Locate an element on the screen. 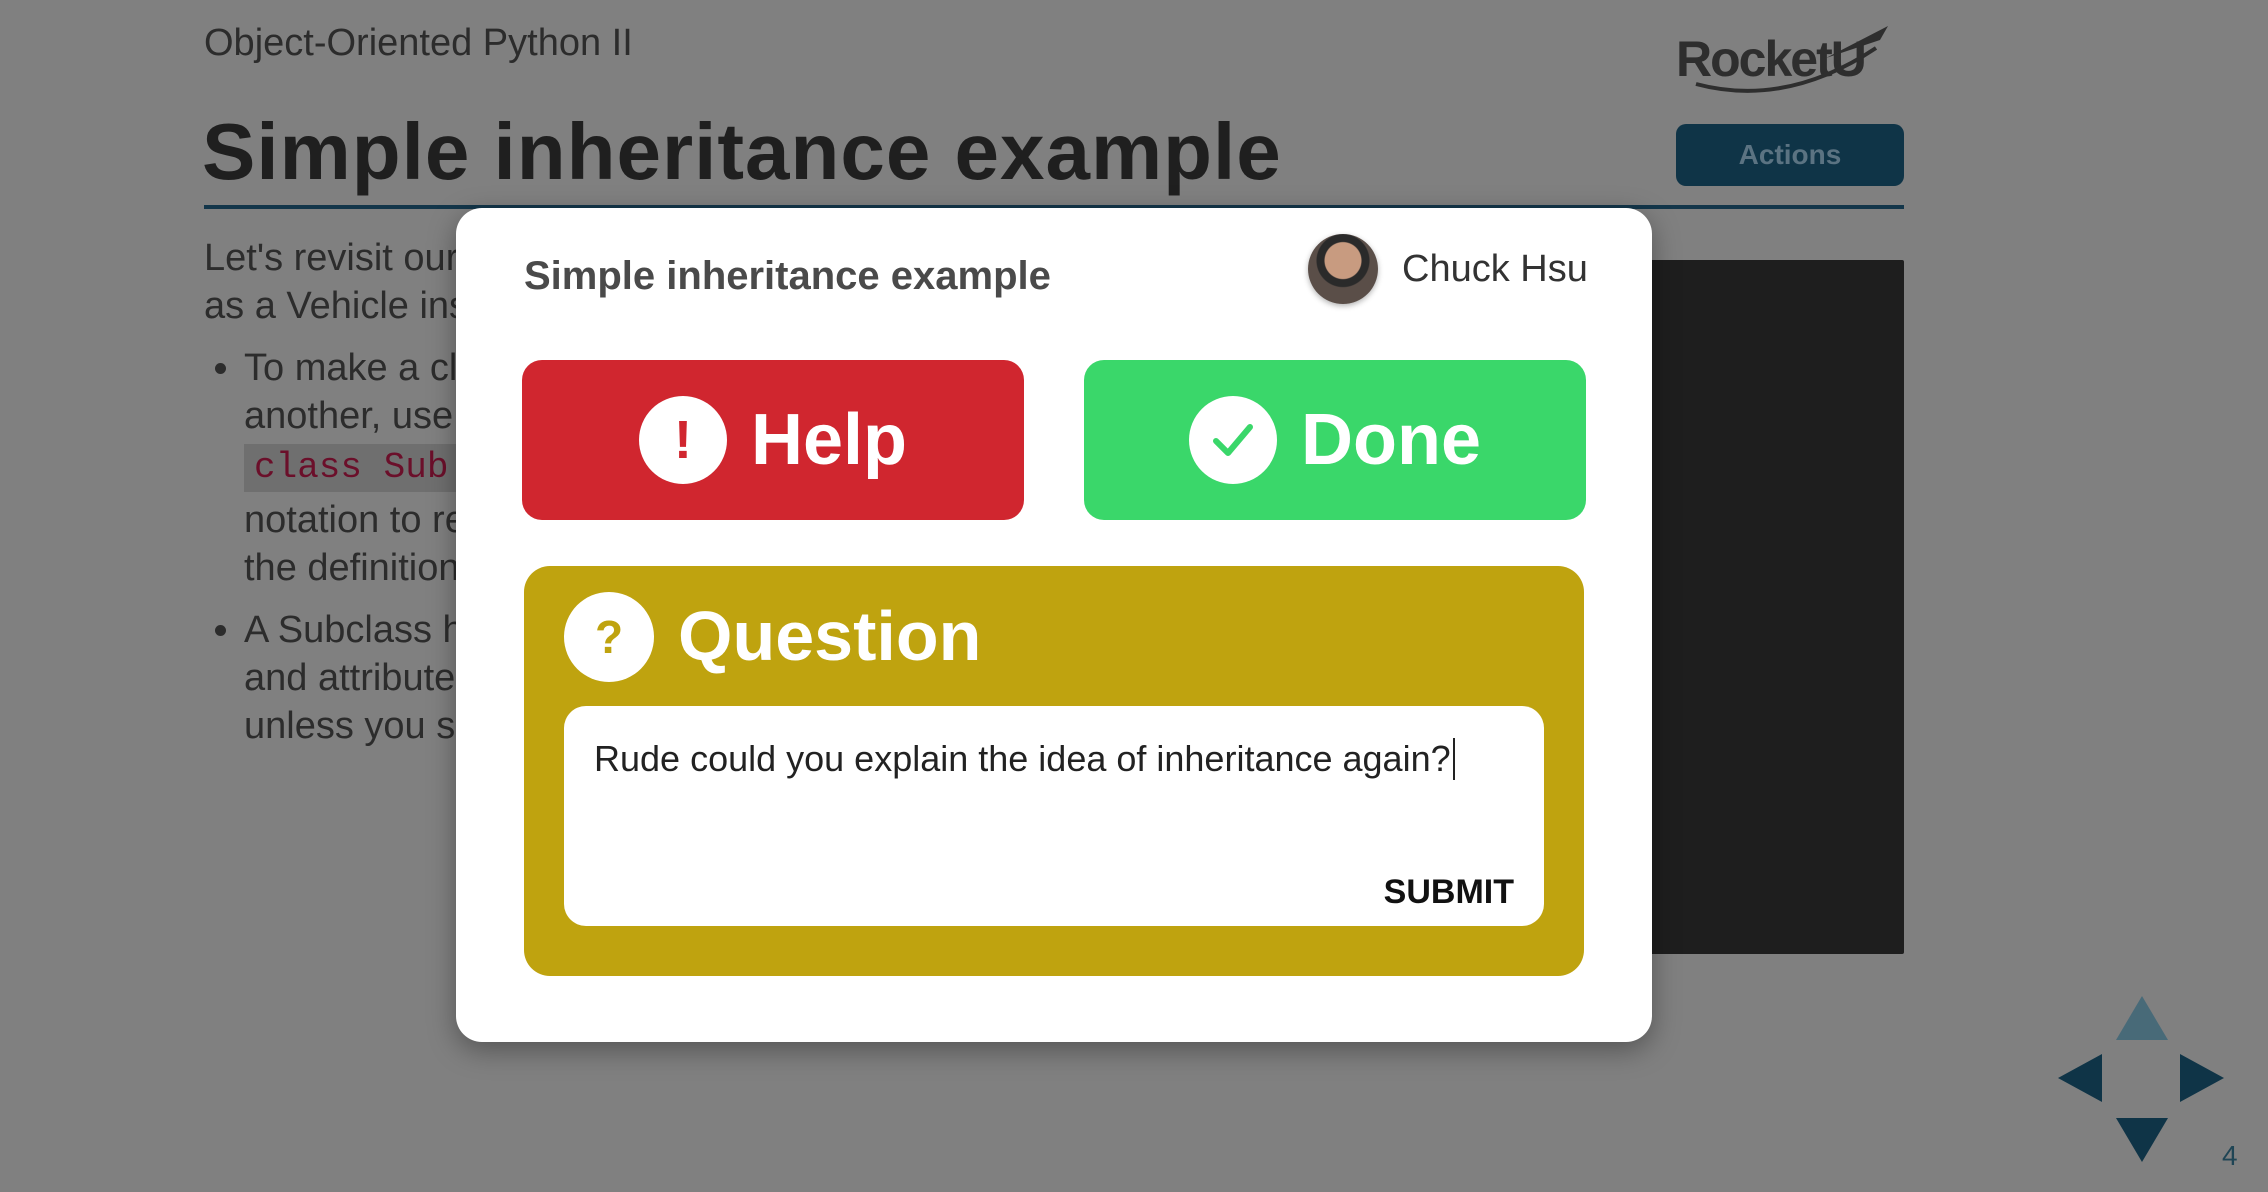 The height and width of the screenshot is (1192, 2268). logo-text: RocketU is located at coordinates (1770, 59).